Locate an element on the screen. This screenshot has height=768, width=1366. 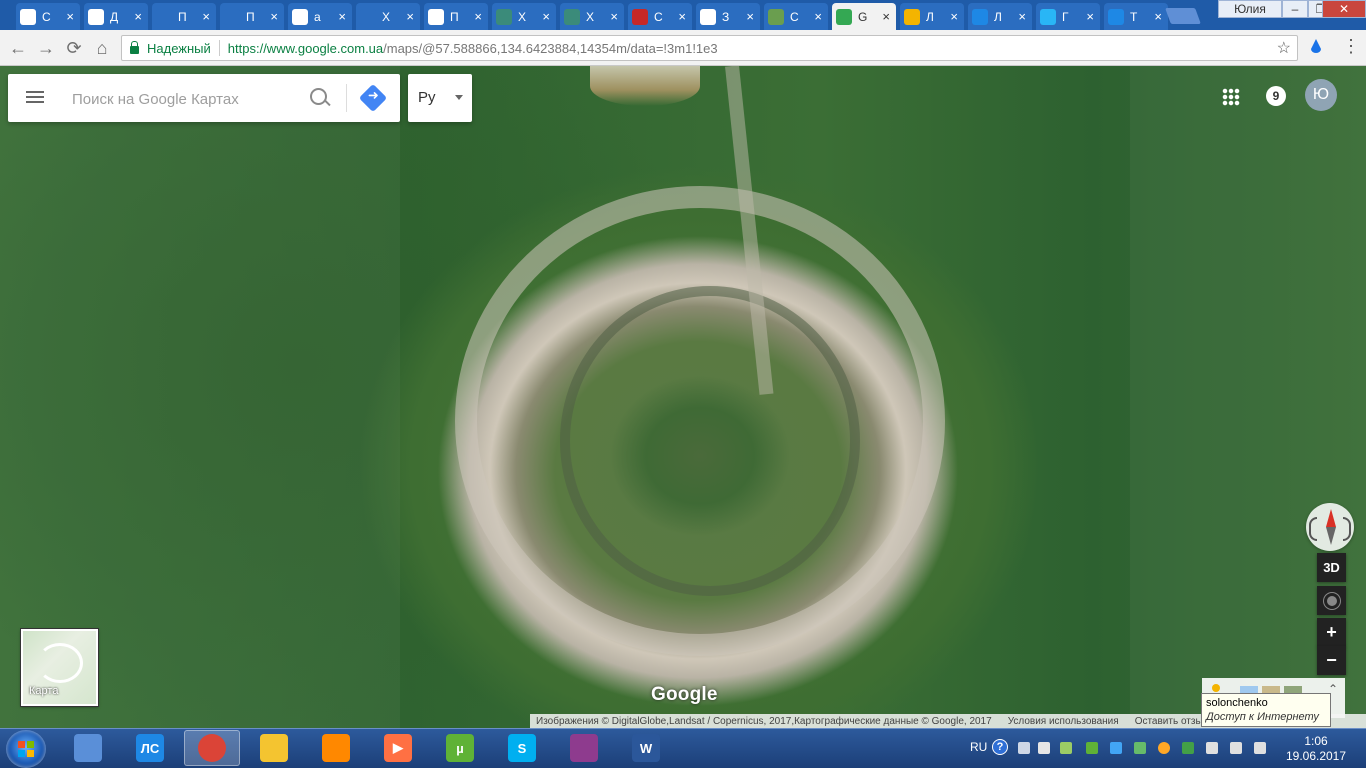
taskbar-skype: S is located at coordinates (522, 748).